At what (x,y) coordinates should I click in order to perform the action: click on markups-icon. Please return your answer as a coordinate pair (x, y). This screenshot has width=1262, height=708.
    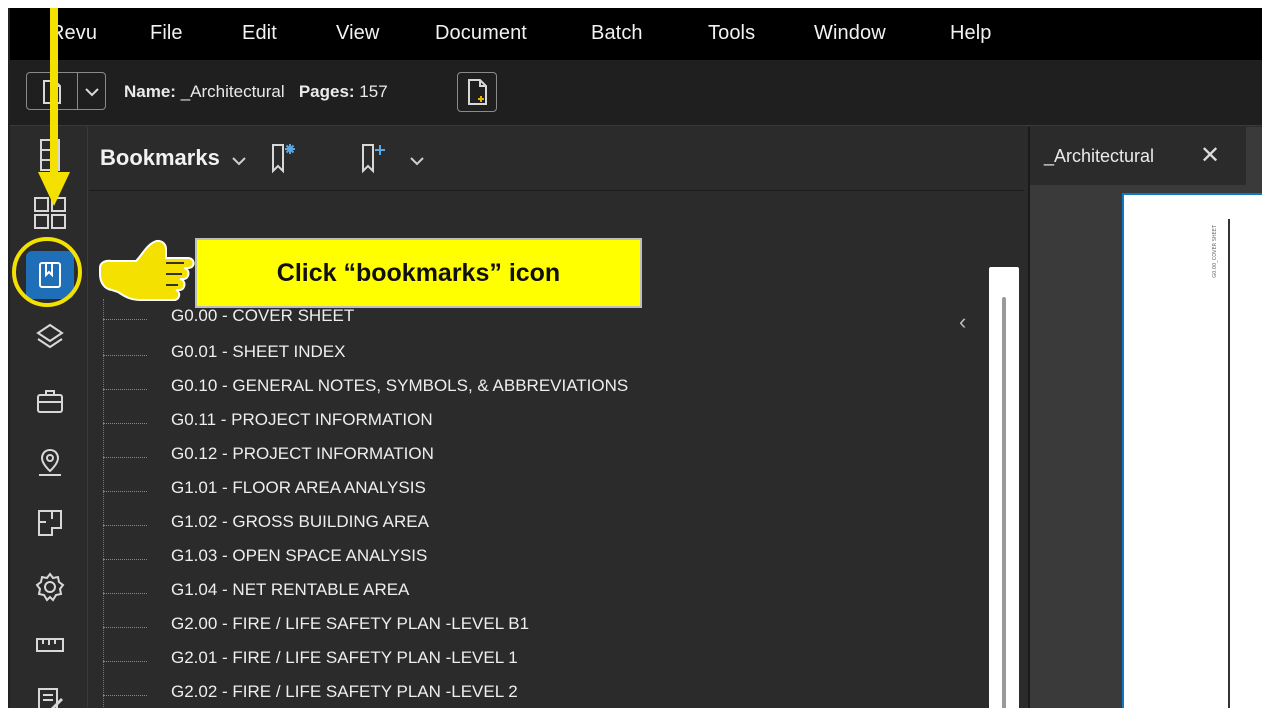
    Looking at the image, I should click on (50, 698).